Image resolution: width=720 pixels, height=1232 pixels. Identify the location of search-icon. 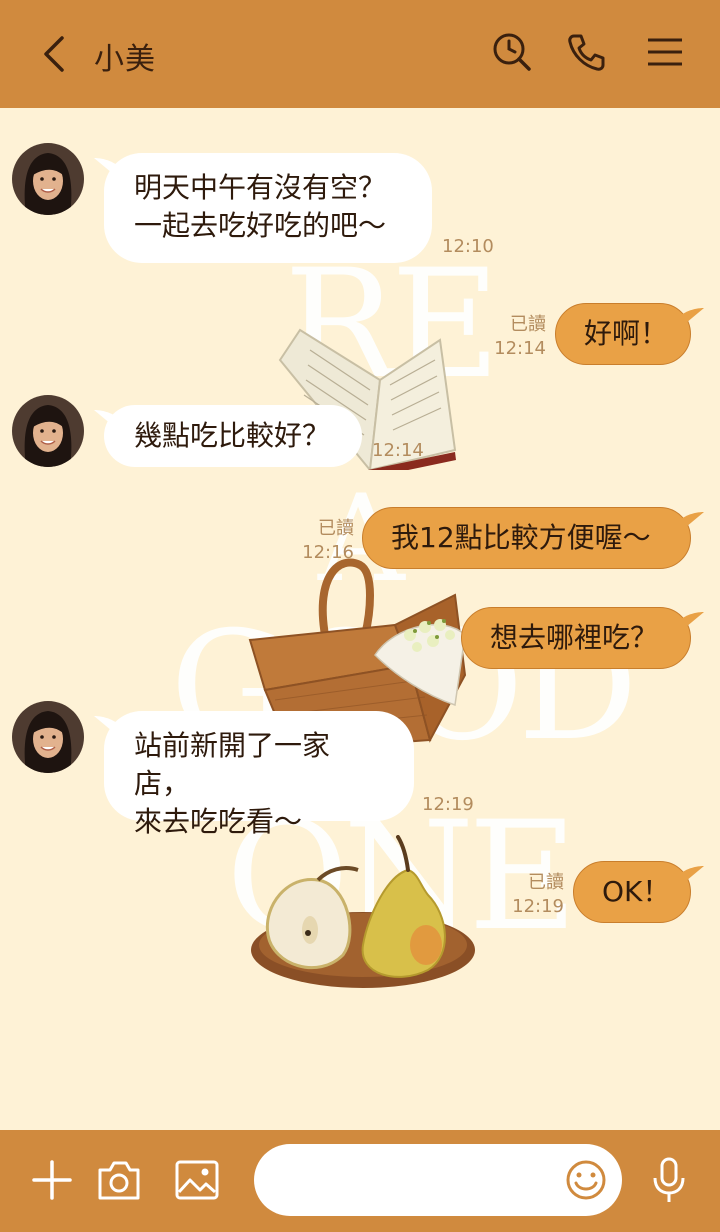
(512, 52).